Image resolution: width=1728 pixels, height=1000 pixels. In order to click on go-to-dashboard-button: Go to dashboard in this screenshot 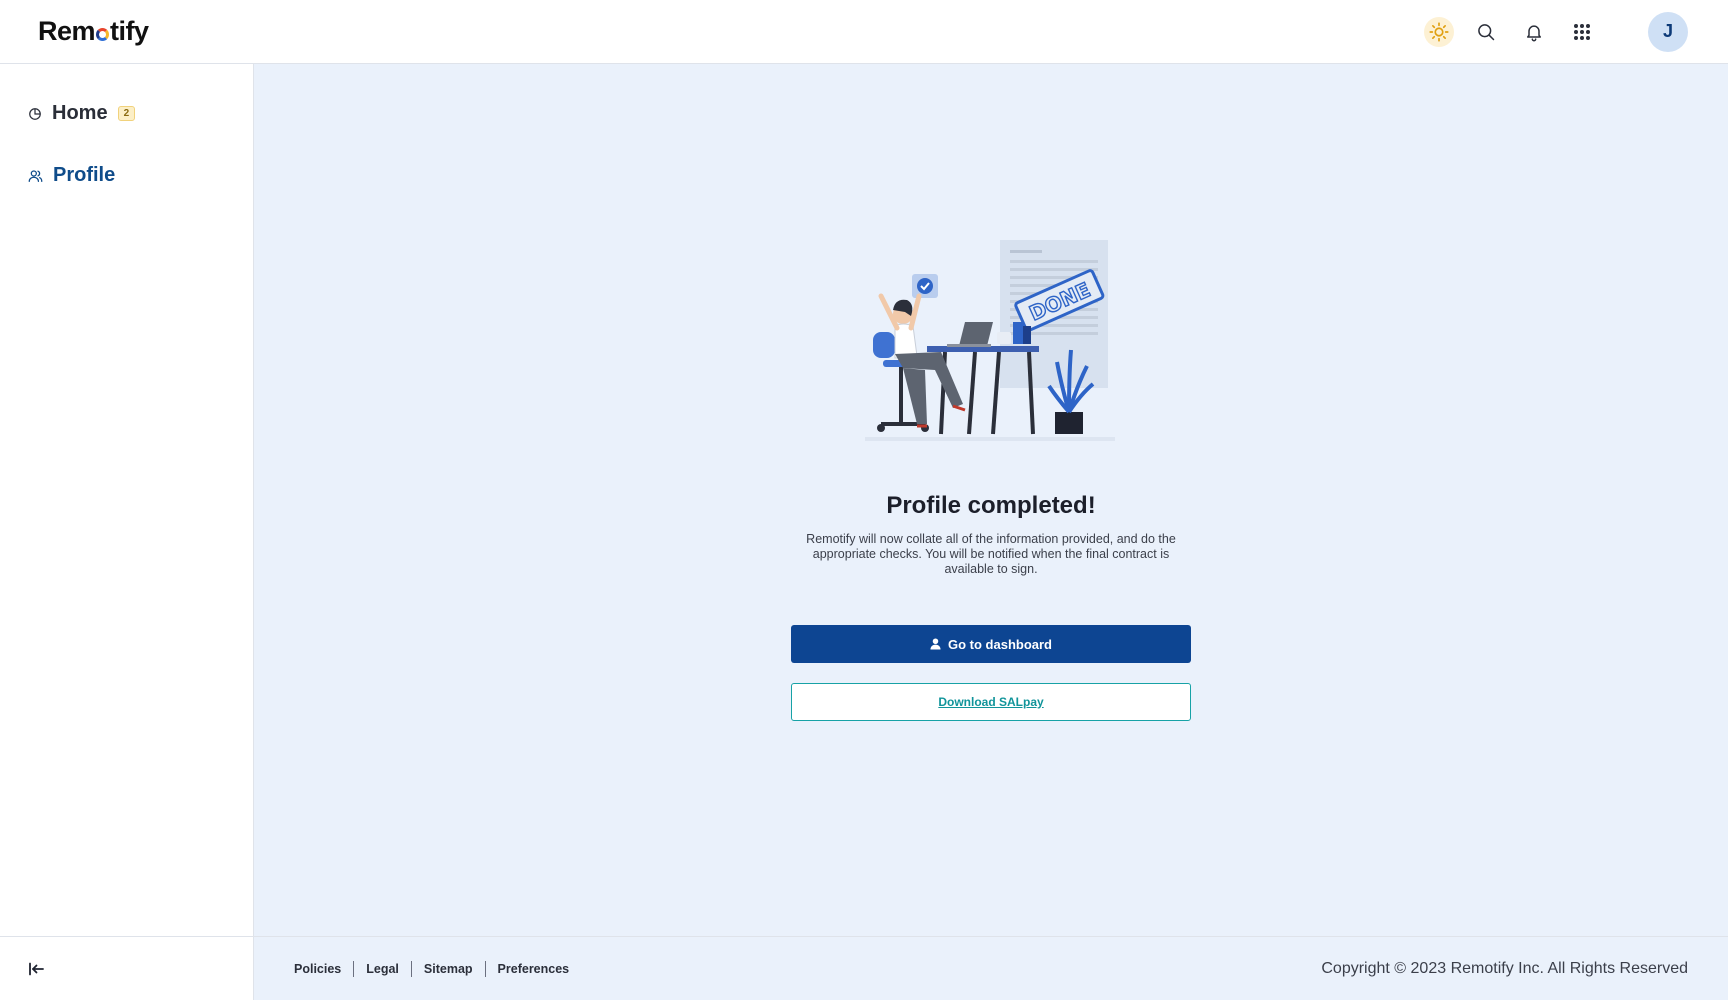, I will do `click(991, 644)`.